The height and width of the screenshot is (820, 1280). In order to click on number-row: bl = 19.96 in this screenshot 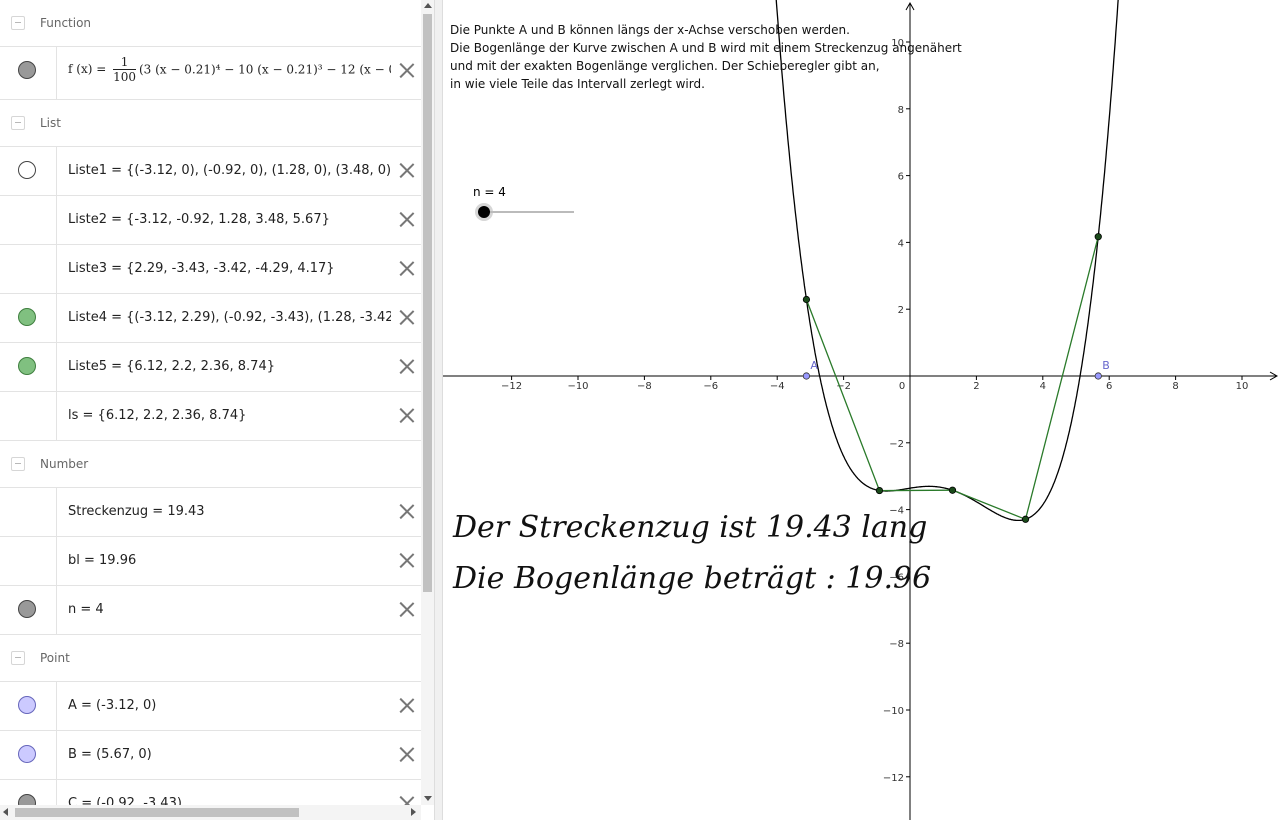, I will do `click(210, 561)`.